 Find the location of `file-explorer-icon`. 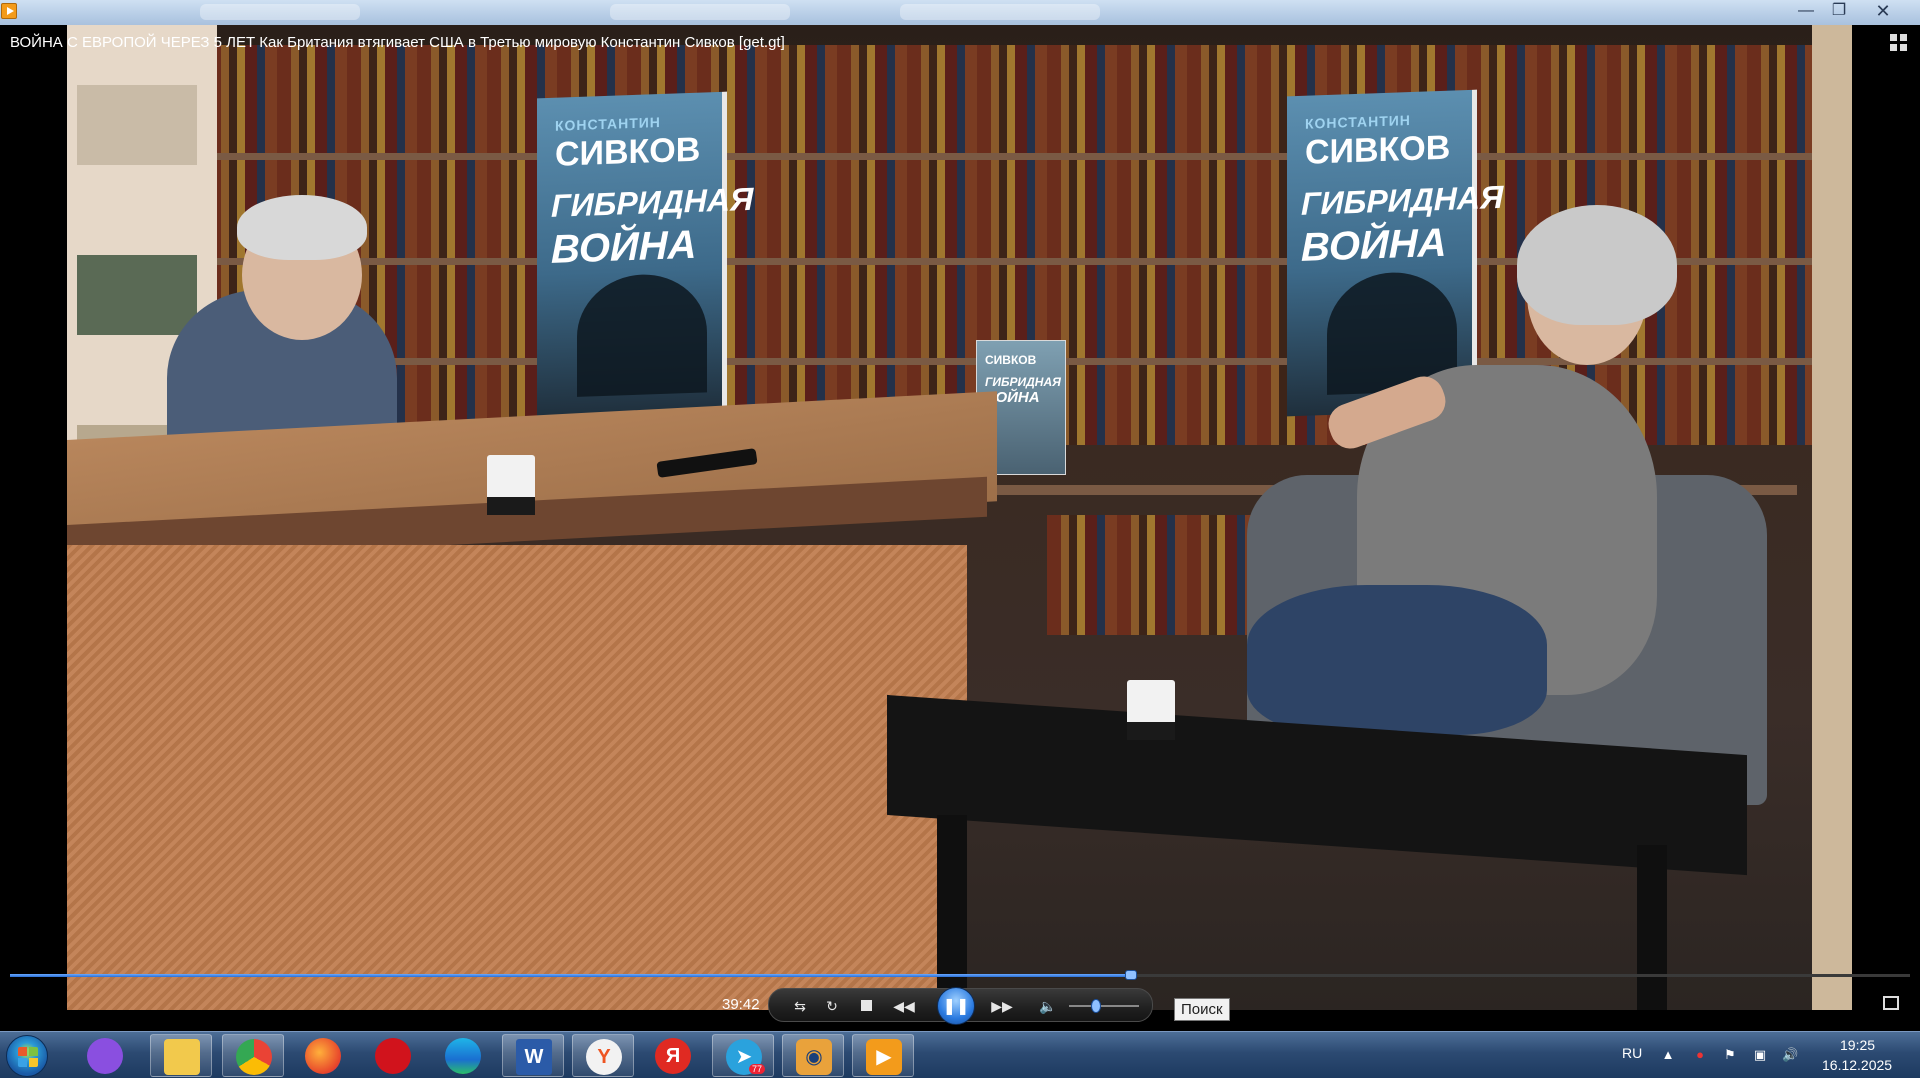

file-explorer-icon is located at coordinates (182, 1057).